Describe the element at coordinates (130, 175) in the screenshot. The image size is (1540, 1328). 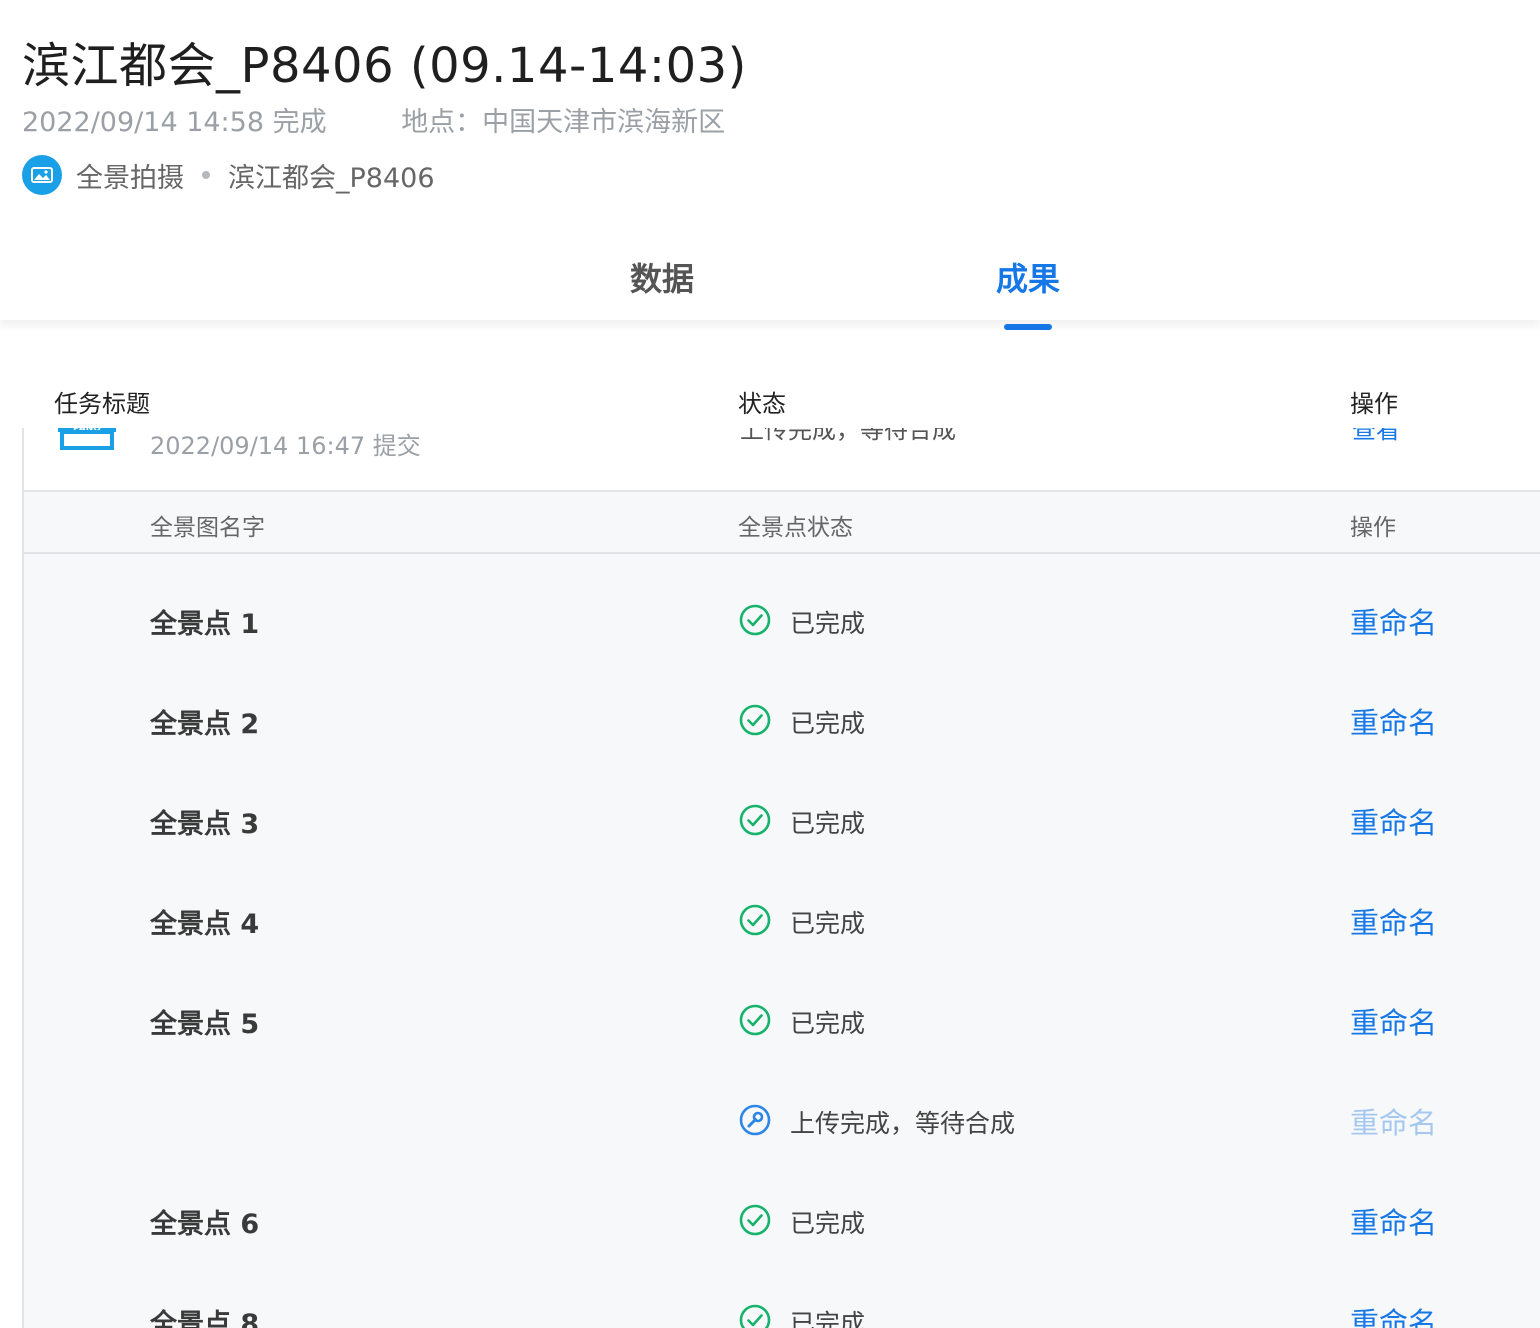
I see `breadcrumb-app: 全景拍摄` at that location.